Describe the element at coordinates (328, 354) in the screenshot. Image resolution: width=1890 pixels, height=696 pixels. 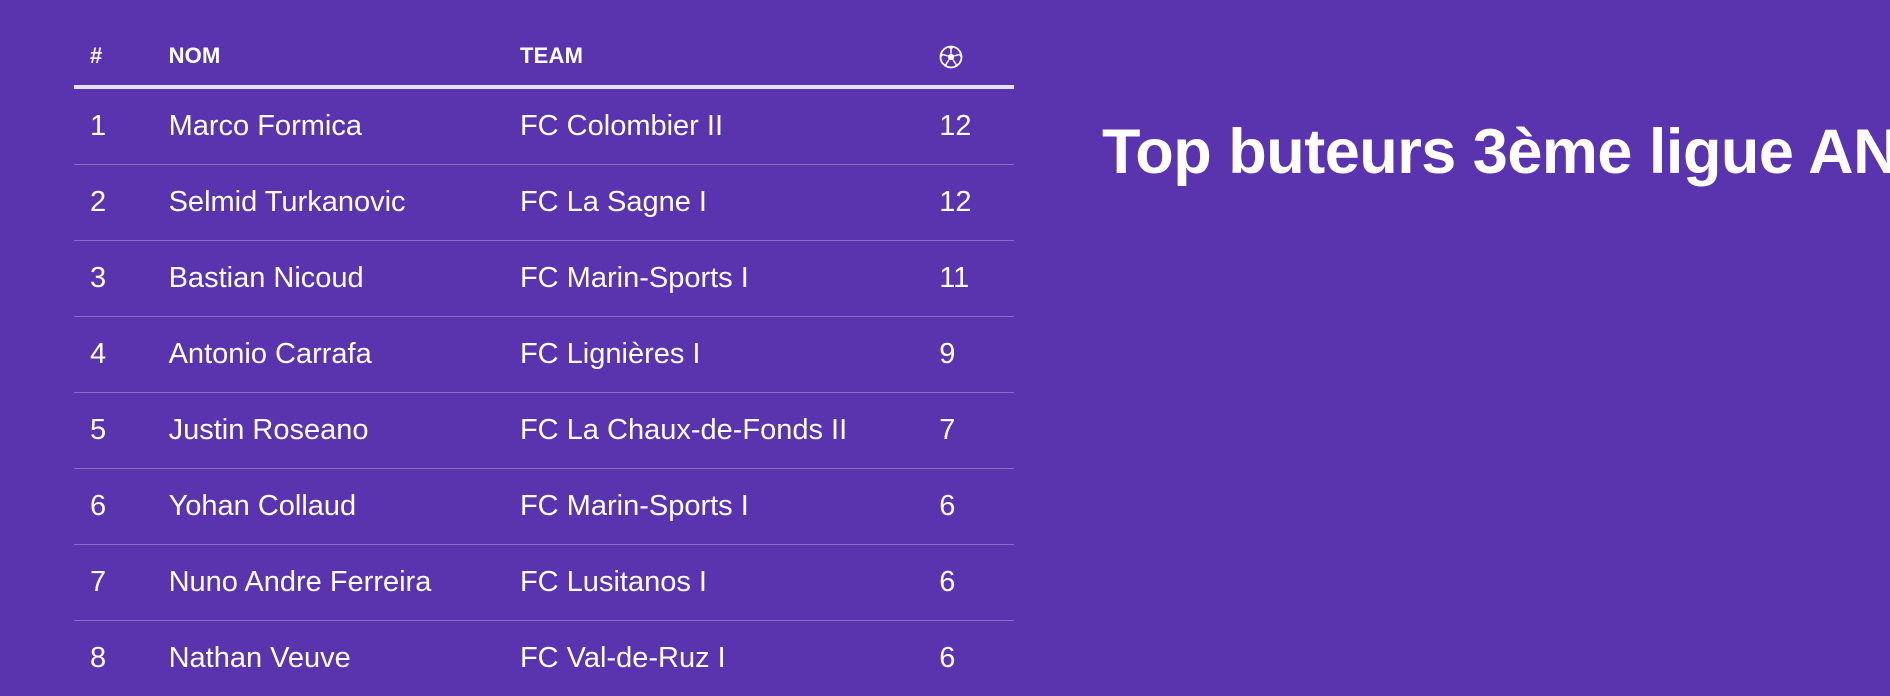
I see `cell-name: Antonio Carrafa` at that location.